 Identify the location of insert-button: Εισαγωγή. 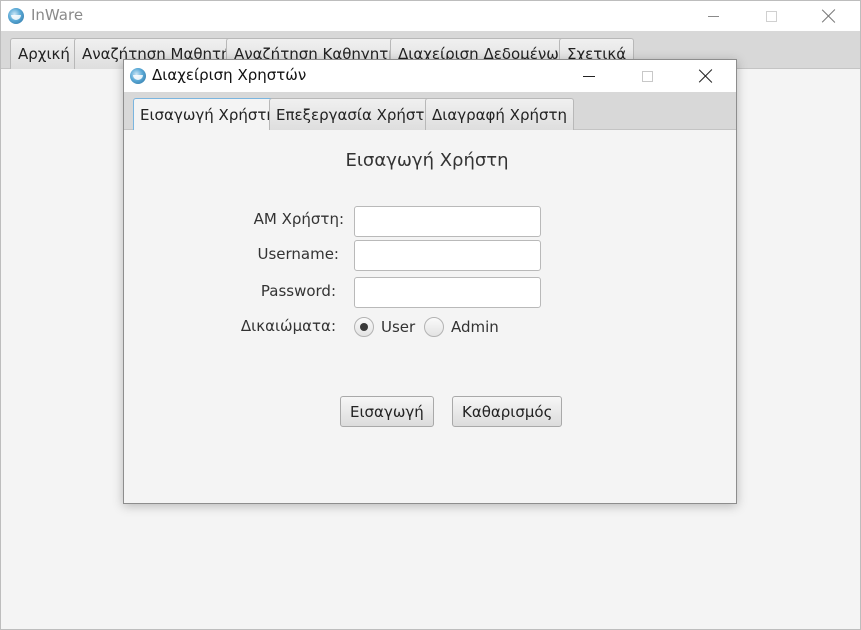
(387, 411).